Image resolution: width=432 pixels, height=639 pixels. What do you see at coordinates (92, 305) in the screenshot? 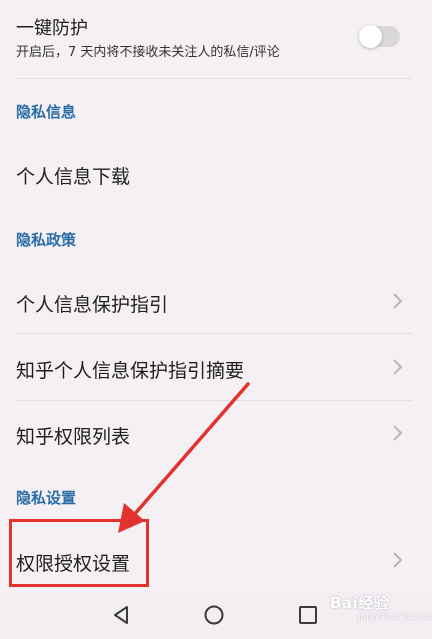
I see `list-item-label: 个人信息保护指引` at bounding box center [92, 305].